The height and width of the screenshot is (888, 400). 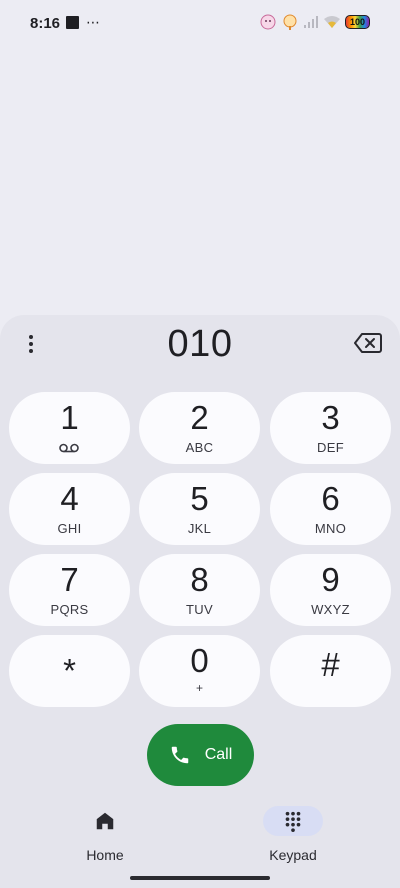 I want to click on key-6: 6 MNO, so click(x=330, y=509).